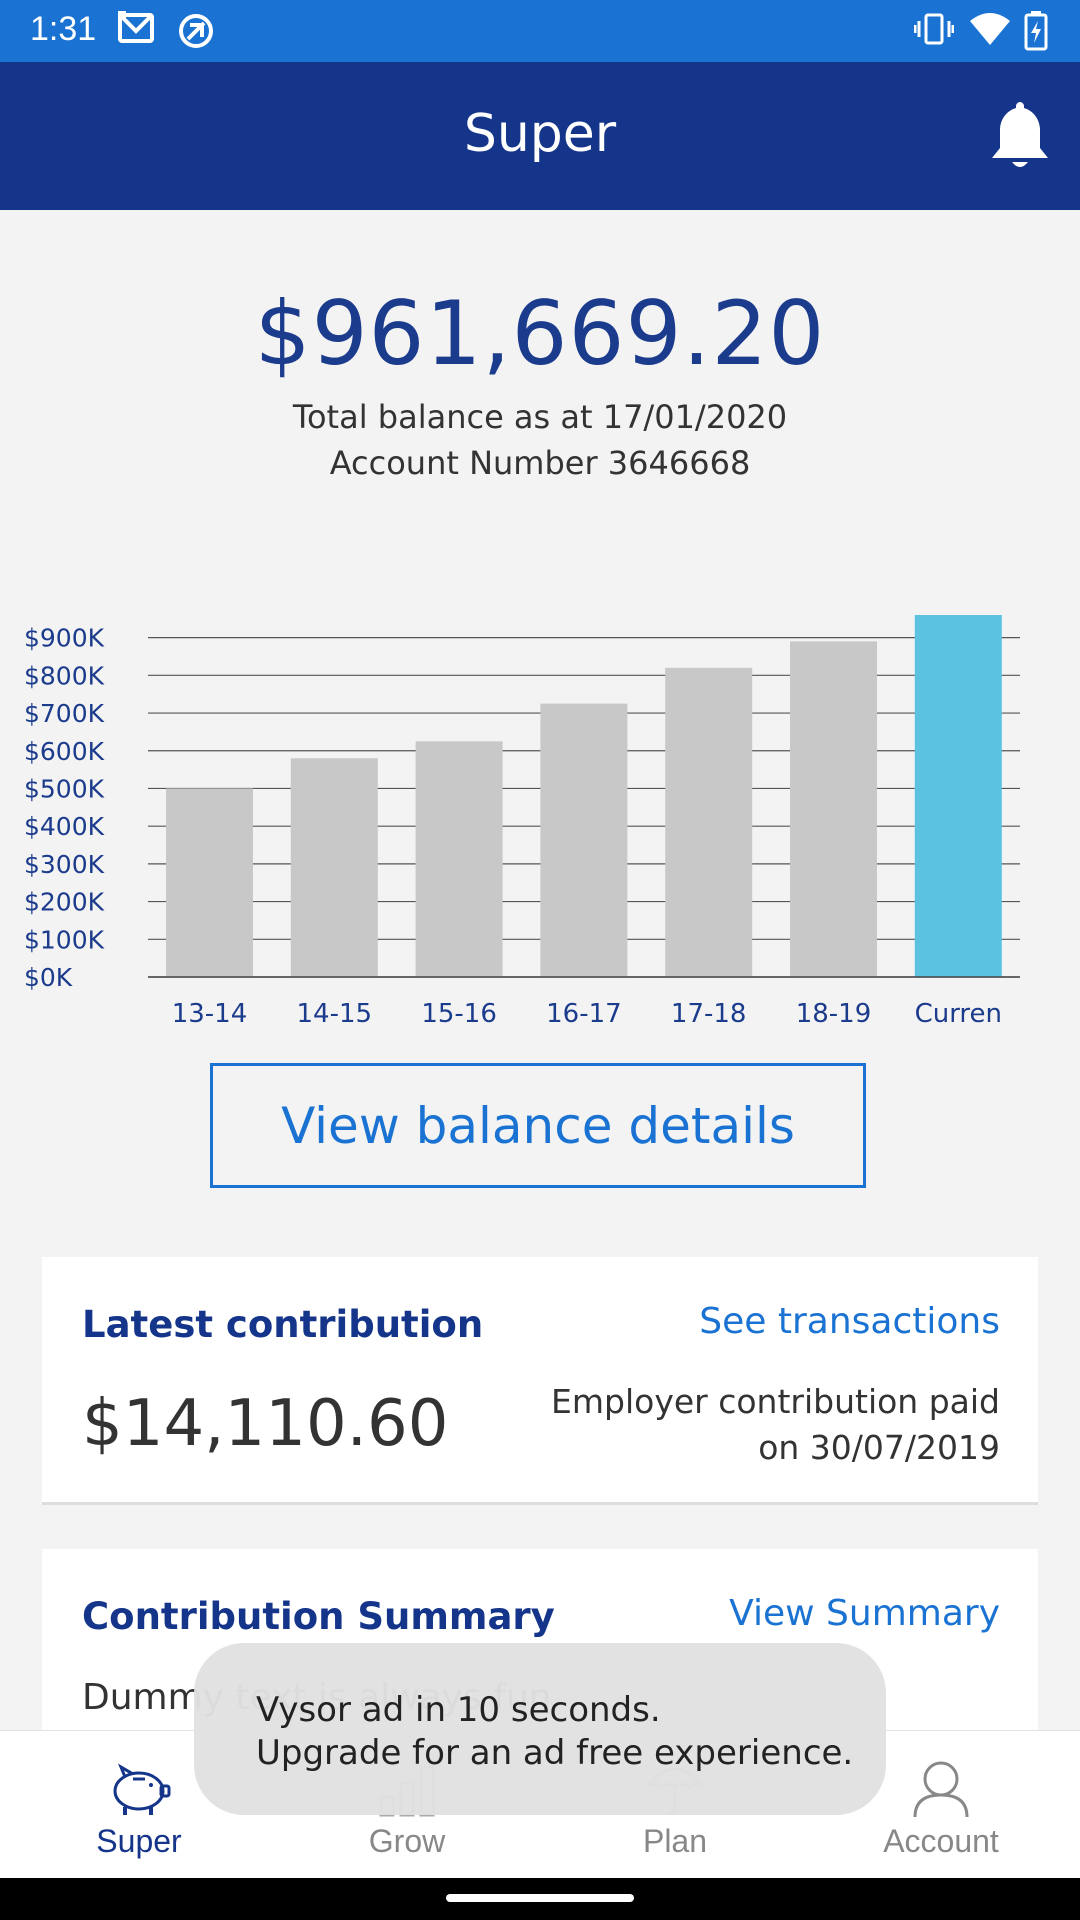 This screenshot has height=1920, width=1080. I want to click on x-tick-label: 14-15, so click(335, 1014).